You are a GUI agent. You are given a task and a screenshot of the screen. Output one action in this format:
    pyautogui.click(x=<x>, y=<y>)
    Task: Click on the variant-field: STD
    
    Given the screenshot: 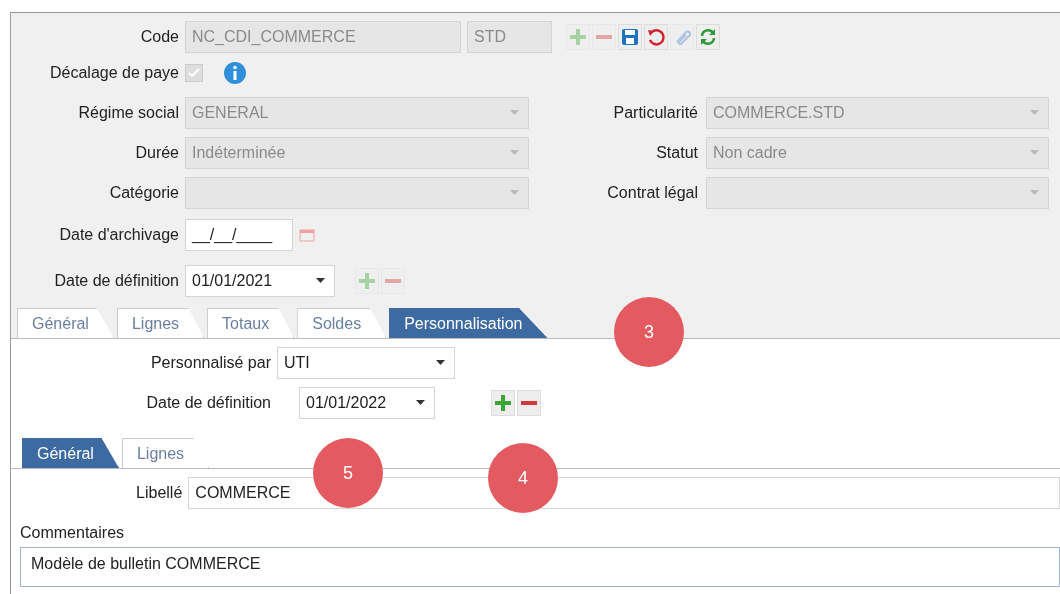 What is the action you would take?
    pyautogui.click(x=509, y=37)
    